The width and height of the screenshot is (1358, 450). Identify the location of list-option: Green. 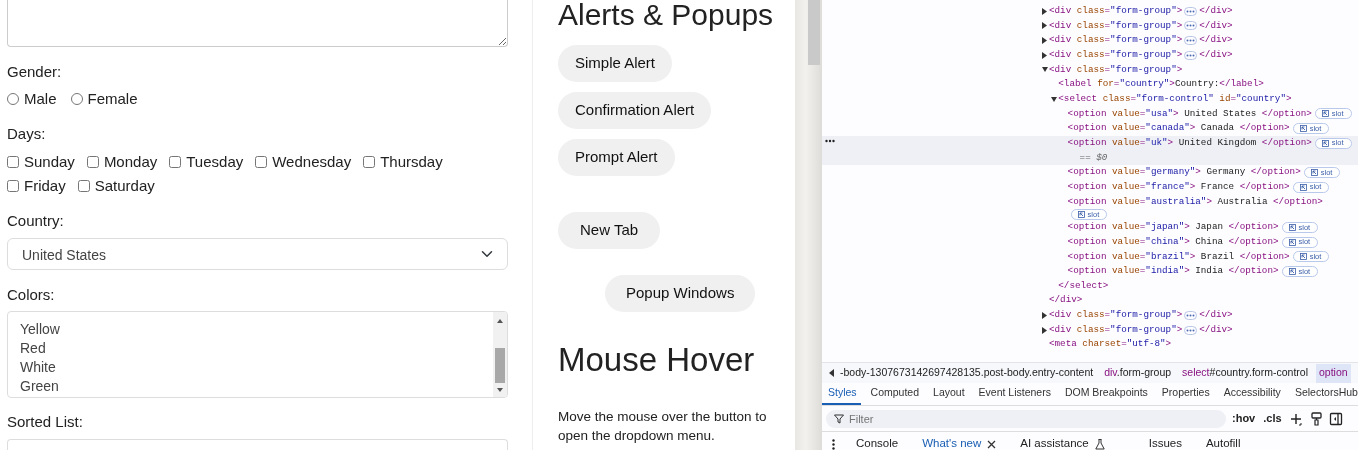
(250, 386).